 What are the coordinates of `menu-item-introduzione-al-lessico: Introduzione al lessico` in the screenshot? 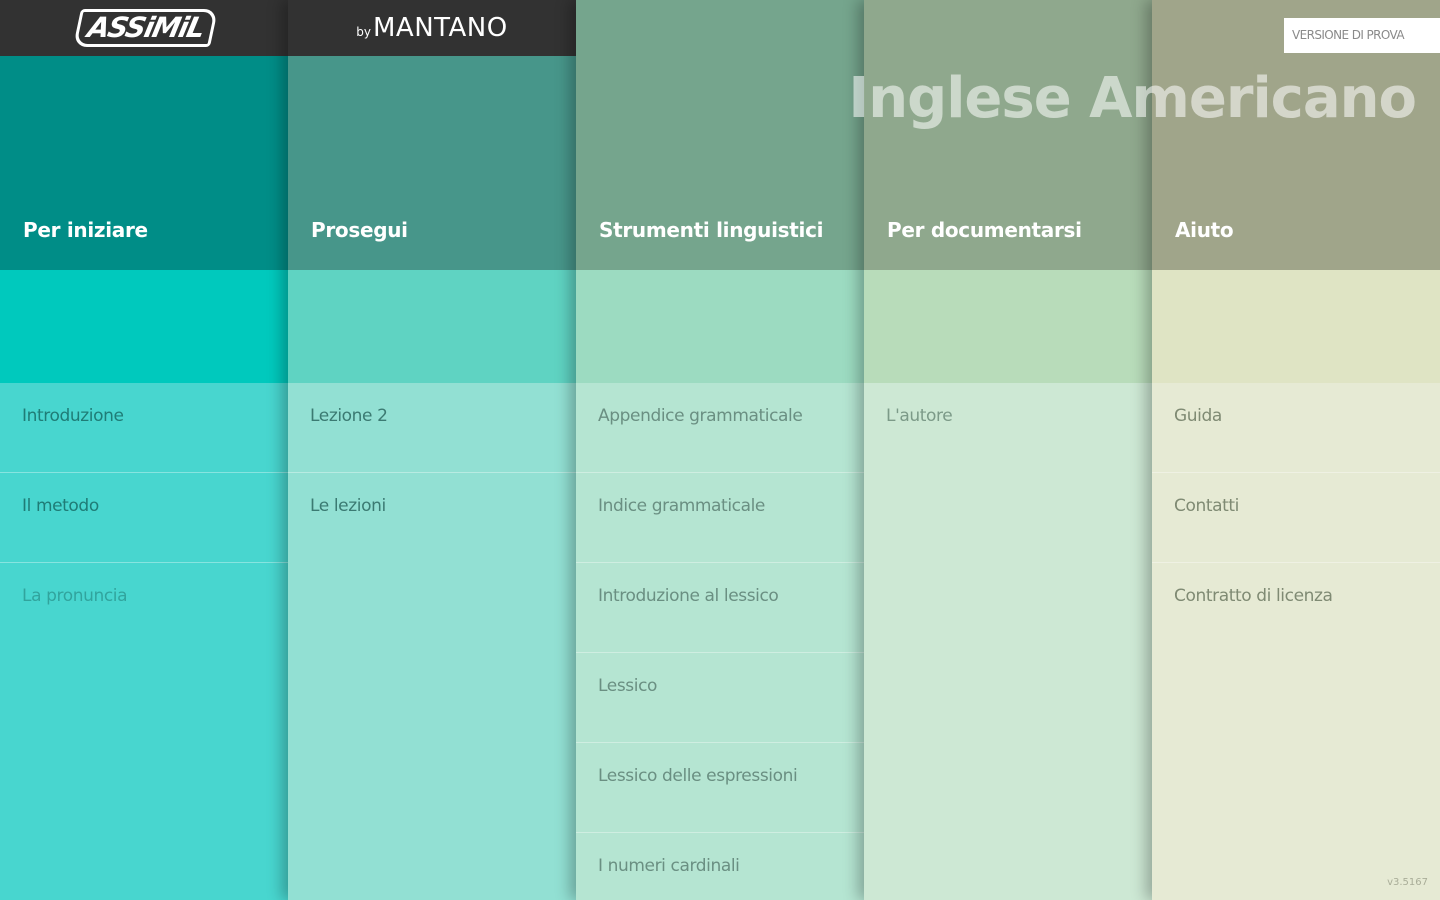 It's located at (720, 608).